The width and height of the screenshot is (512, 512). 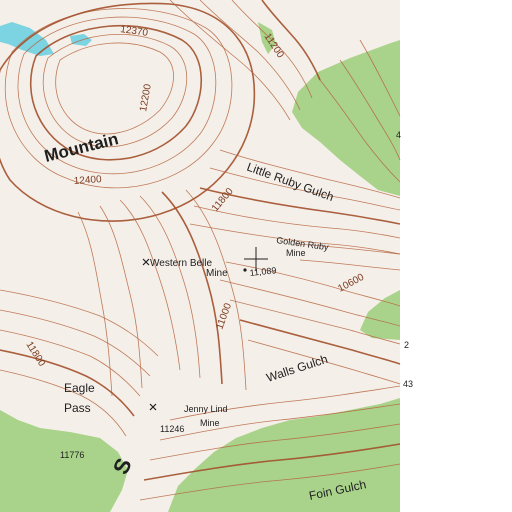 What do you see at coordinates (217, 273) in the screenshot?
I see `label-western-belle-mine: Mine` at bounding box center [217, 273].